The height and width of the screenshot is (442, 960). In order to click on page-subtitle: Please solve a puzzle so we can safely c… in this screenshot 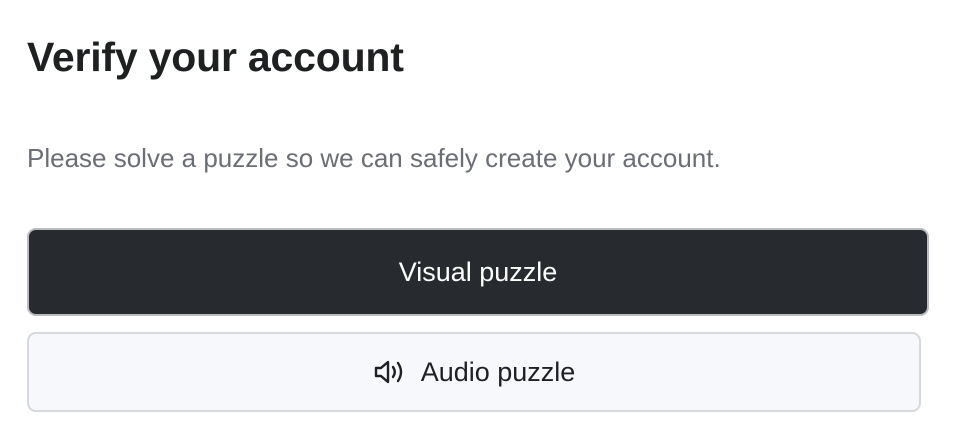, I will do `click(374, 158)`.